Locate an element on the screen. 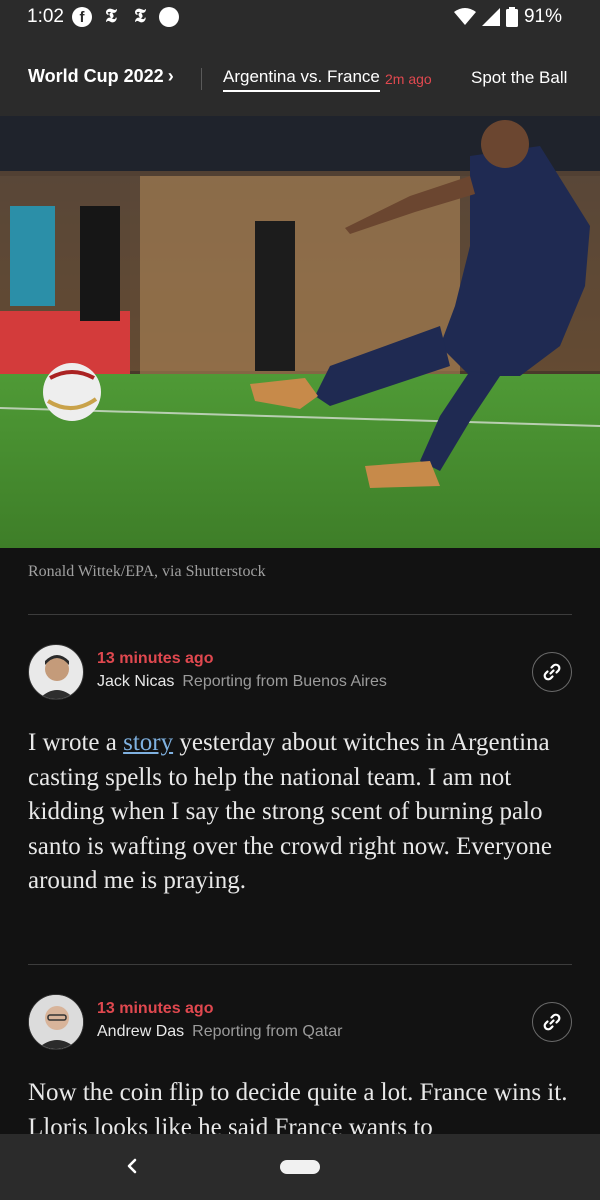  tab-spot-the-ball: Spot the Ball is located at coordinates (519, 78).